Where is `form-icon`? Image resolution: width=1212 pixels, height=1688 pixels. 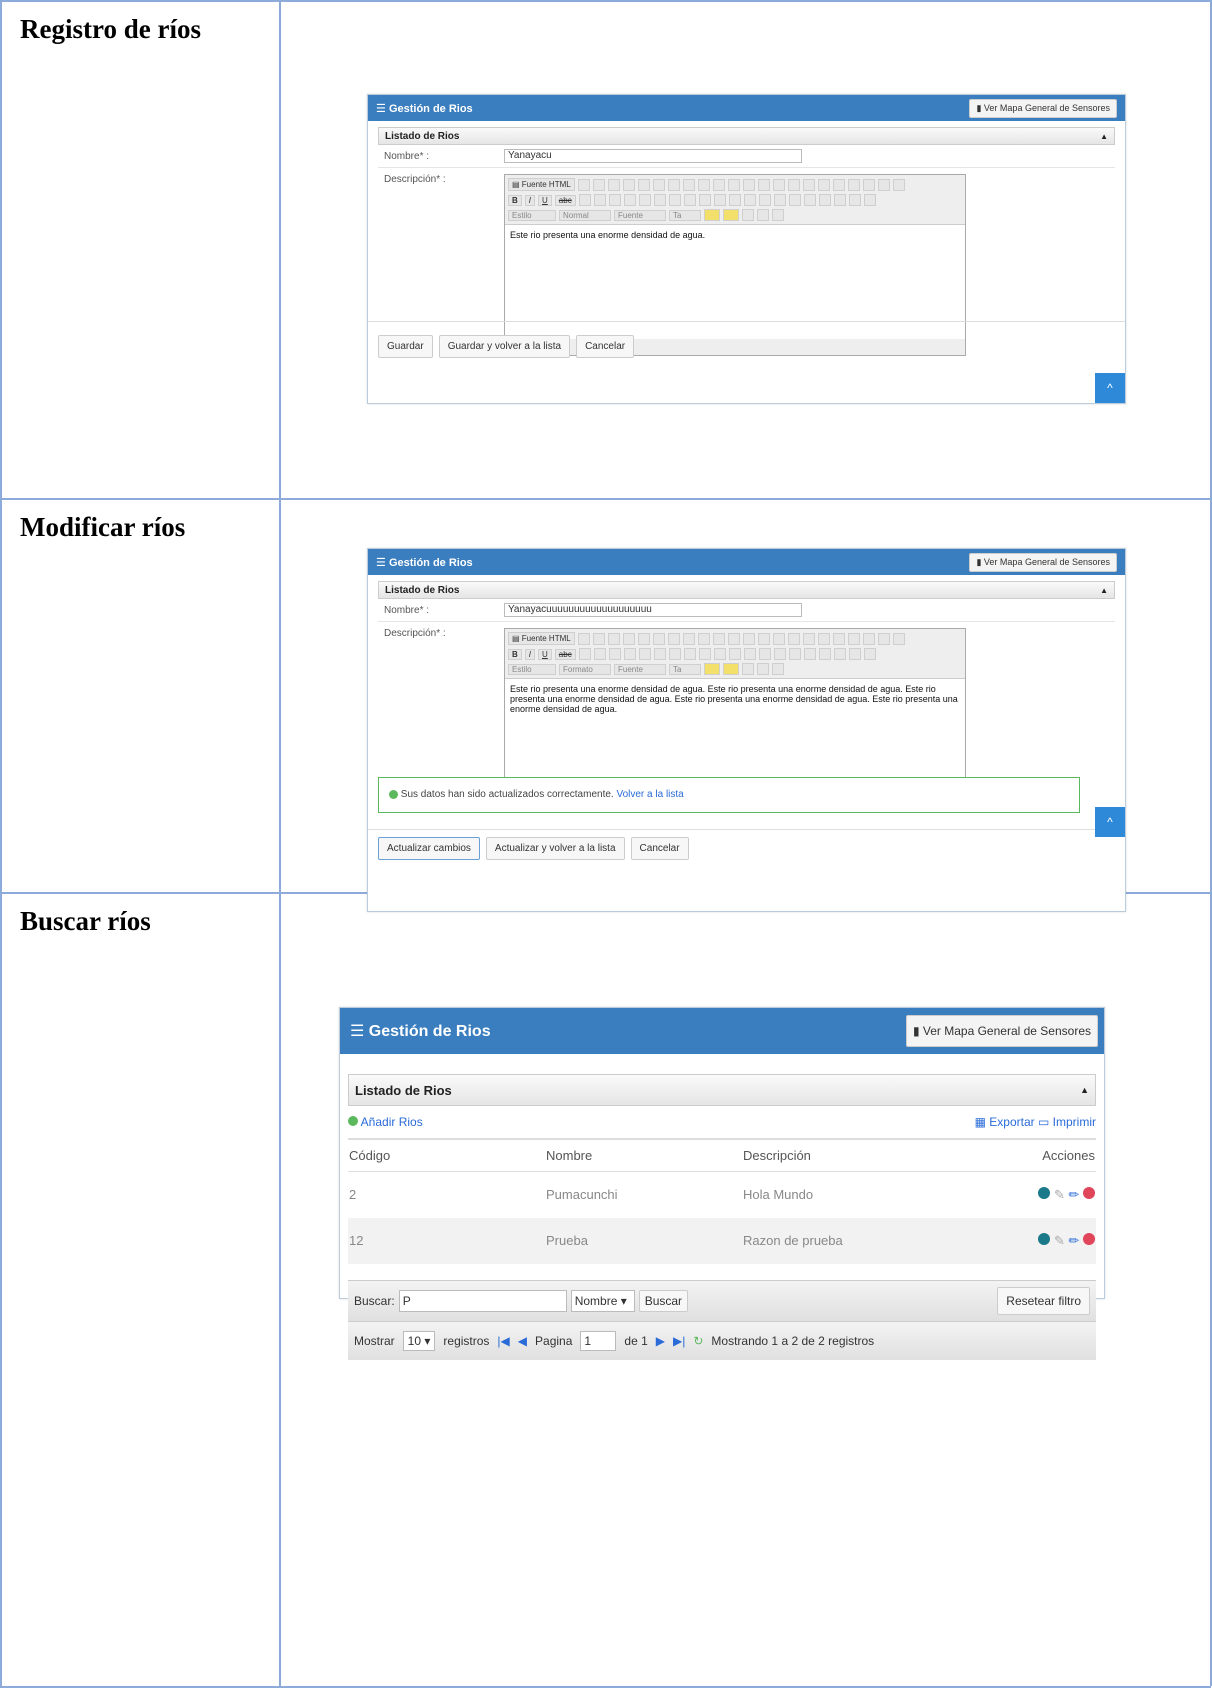
form-icon is located at coordinates (793, 184).